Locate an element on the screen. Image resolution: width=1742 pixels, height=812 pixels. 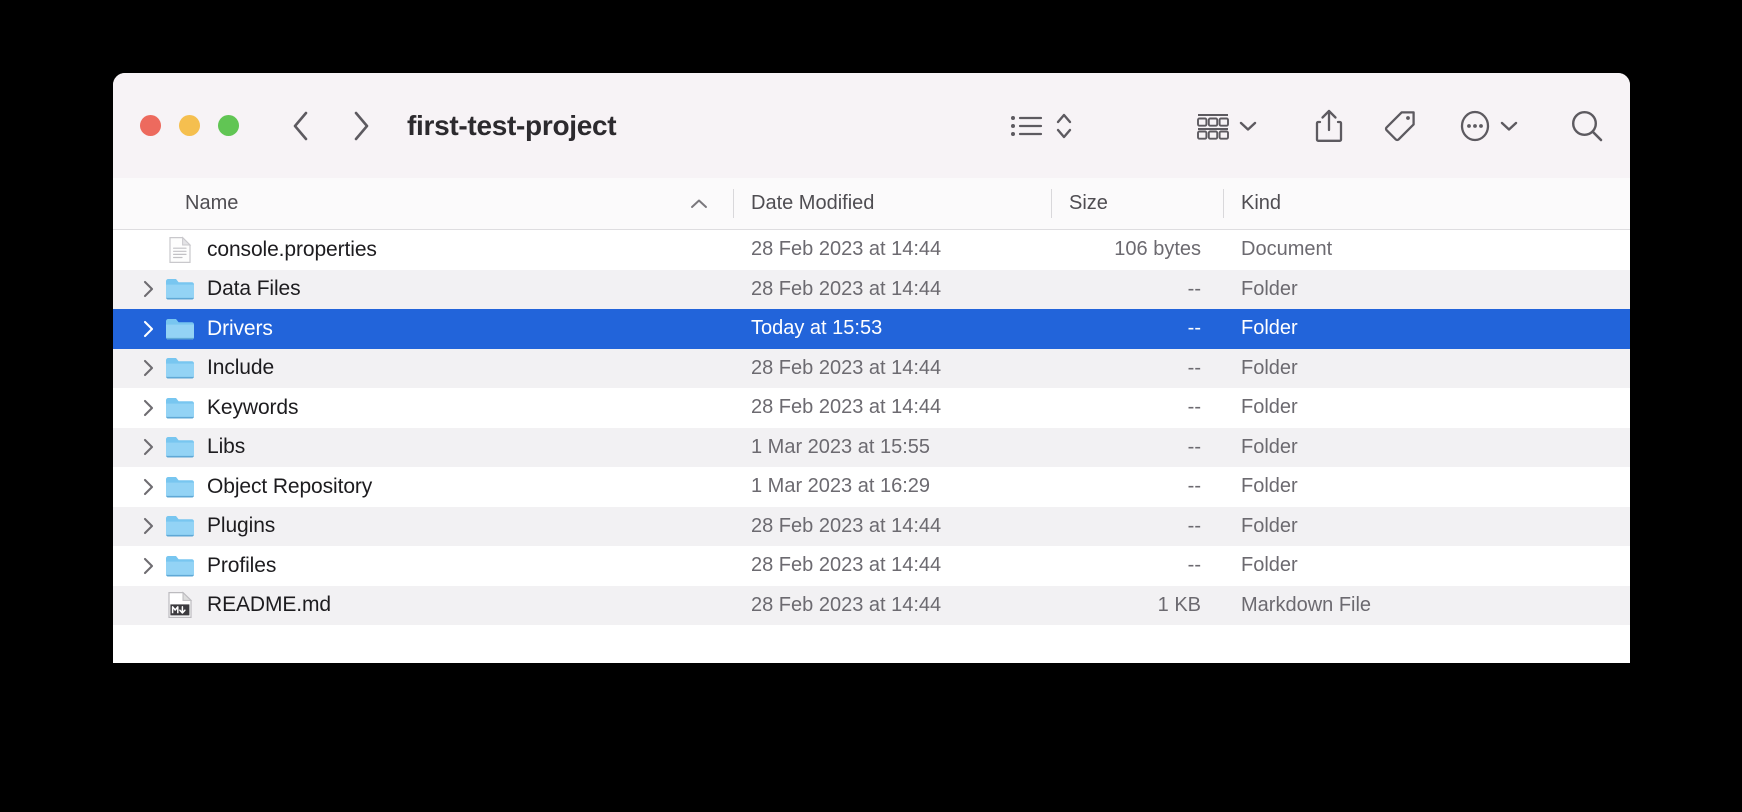
add-tags-button is located at coordinates (1400, 126).